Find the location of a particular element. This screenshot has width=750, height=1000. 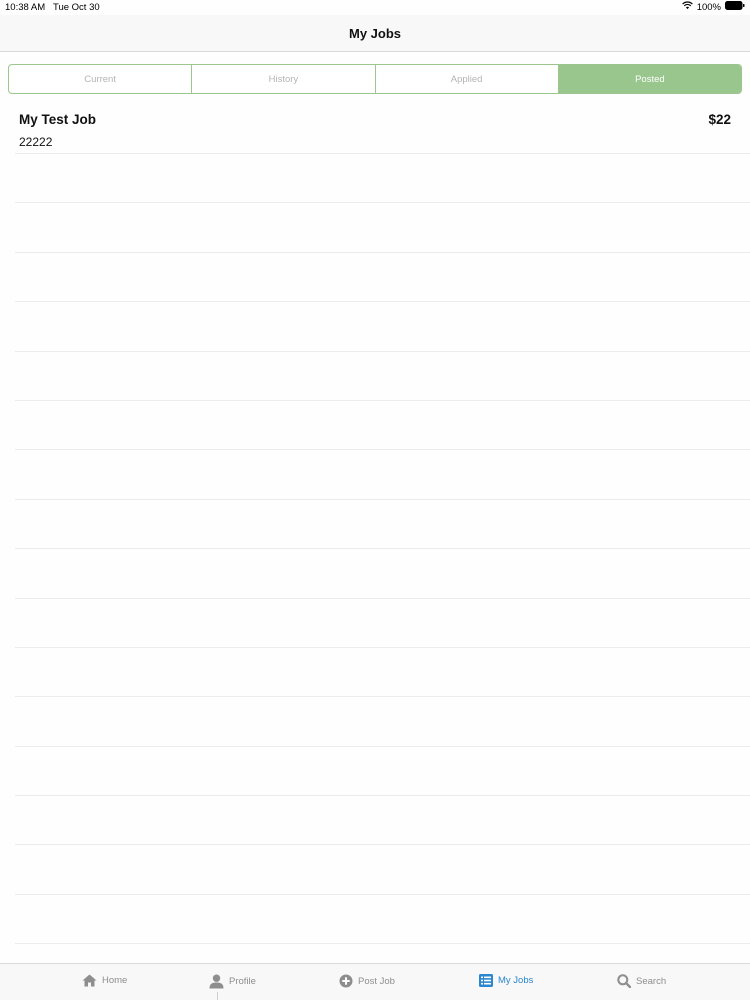

job-row: My Test Job 22222 $22 is located at coordinates (382, 129).